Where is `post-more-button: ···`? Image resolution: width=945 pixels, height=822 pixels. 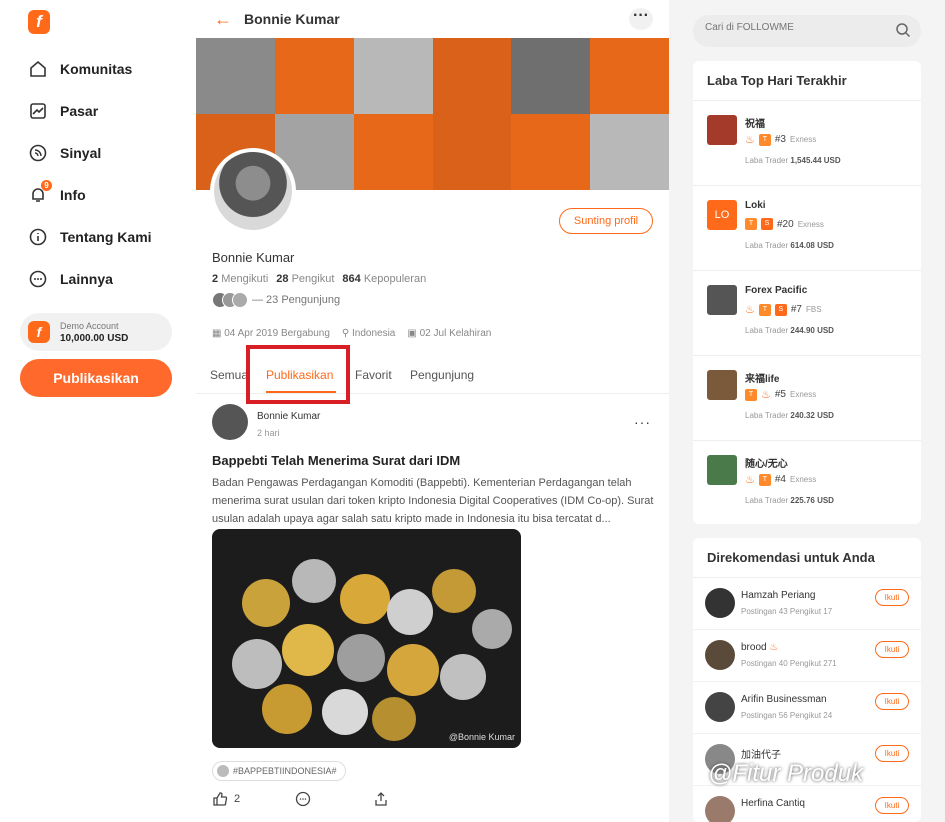 post-more-button: ··· is located at coordinates (642, 422).